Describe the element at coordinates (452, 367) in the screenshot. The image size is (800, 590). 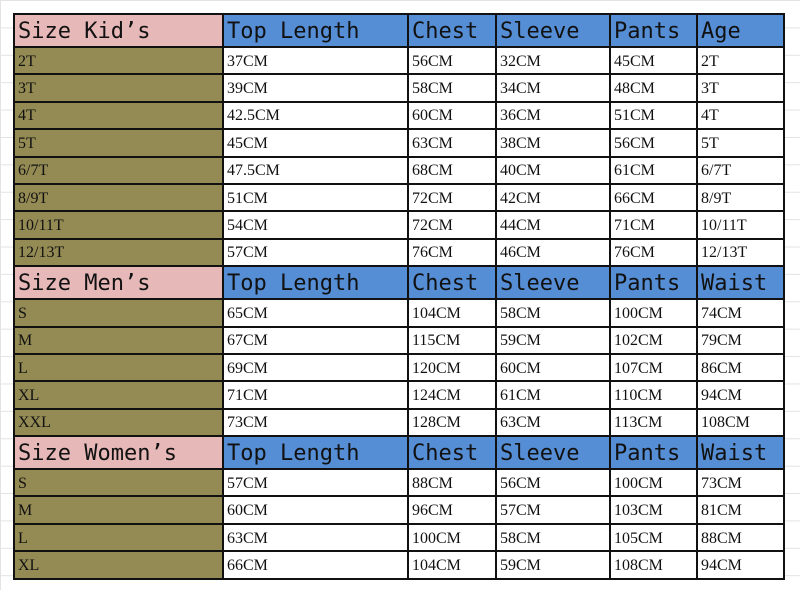
I see `value-cell: 120CM` at that location.